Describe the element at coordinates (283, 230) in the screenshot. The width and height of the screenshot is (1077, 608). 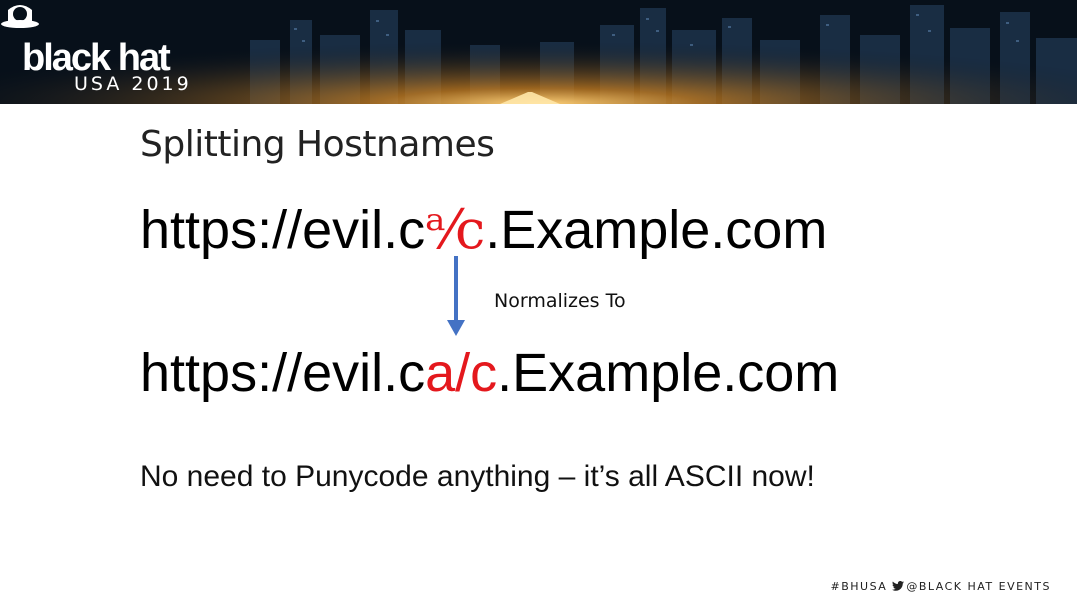
I see `url-original-prefix: https://evil.c` at that location.